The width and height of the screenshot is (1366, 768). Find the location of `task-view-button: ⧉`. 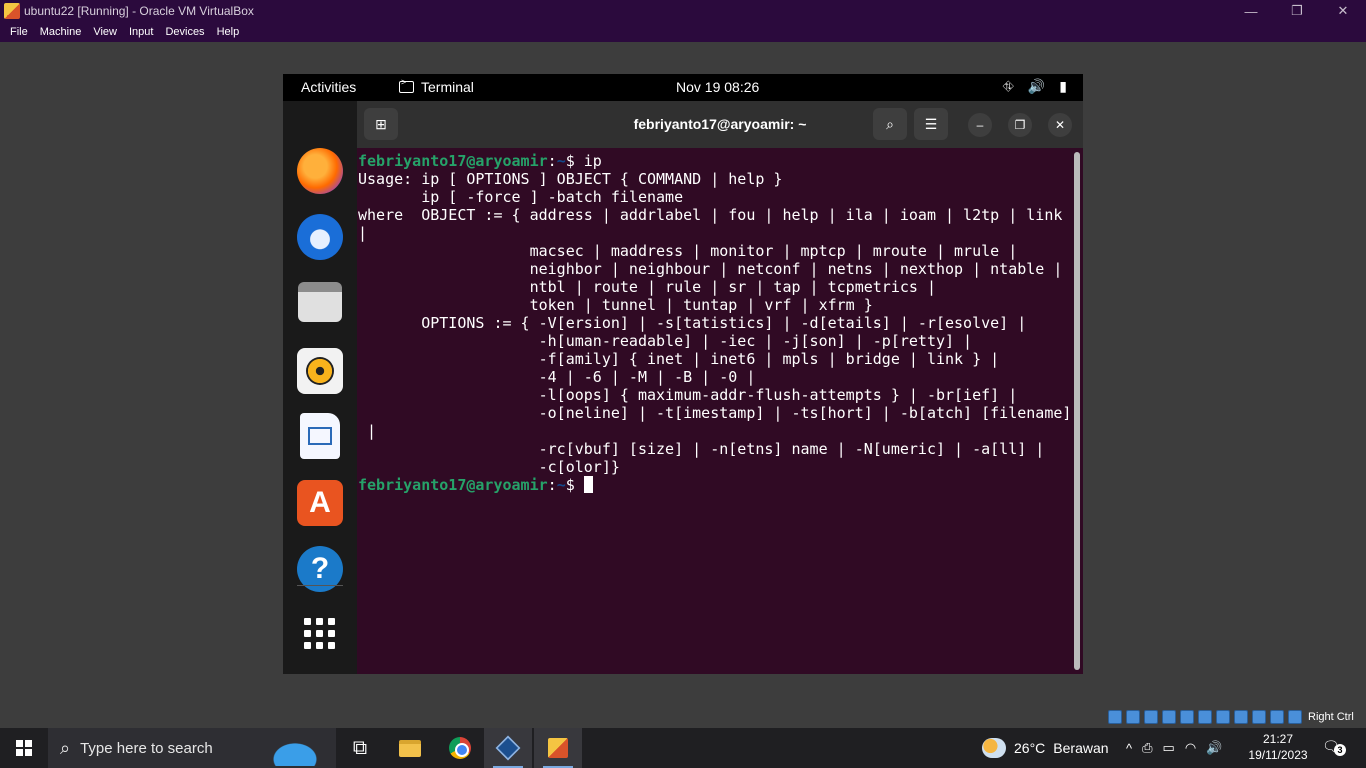

task-view-button: ⧉ is located at coordinates (360, 748).